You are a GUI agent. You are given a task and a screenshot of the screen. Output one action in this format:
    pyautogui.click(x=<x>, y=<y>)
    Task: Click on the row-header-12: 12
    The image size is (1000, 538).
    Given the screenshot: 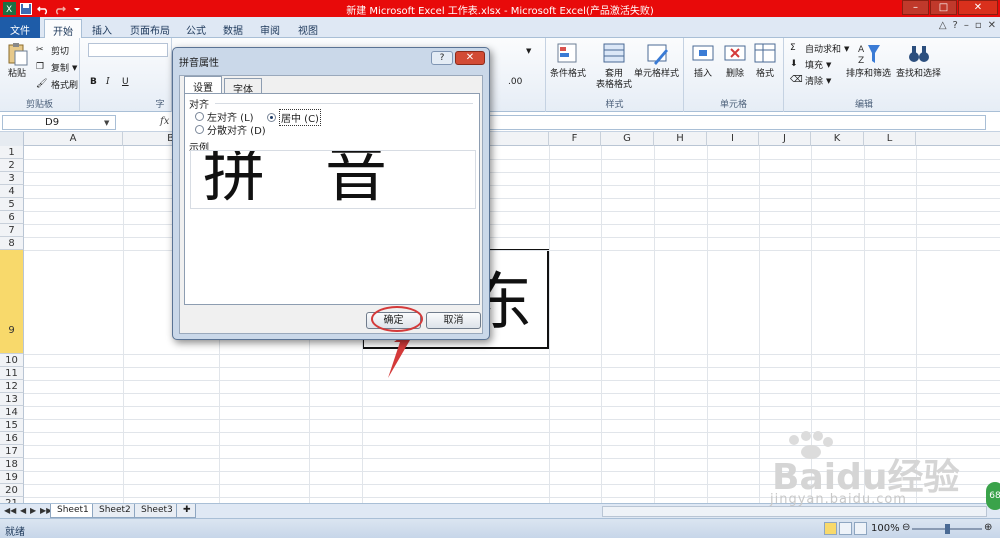 What is the action you would take?
    pyautogui.click(x=12, y=386)
    